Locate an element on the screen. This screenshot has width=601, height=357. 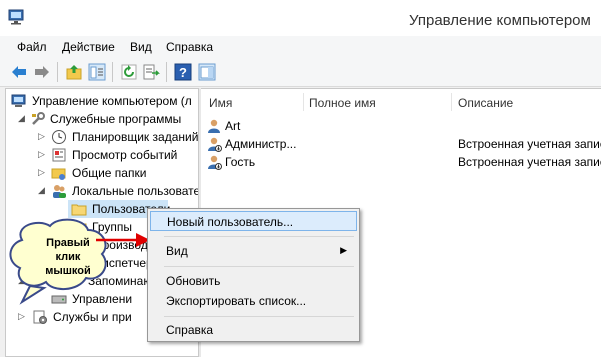
tree-shared-folders: ▷ Общие папки is located at coordinates (102, 173).